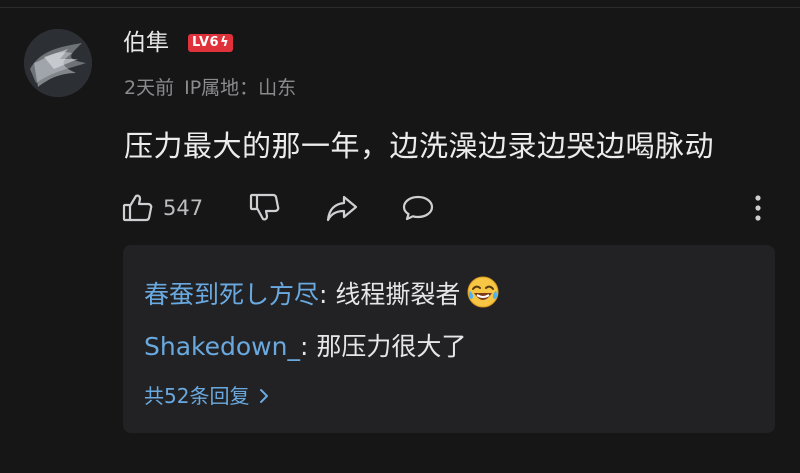 This screenshot has width=800, height=473. I want to click on view-all-replies-link: 共52条回复, so click(206, 396).